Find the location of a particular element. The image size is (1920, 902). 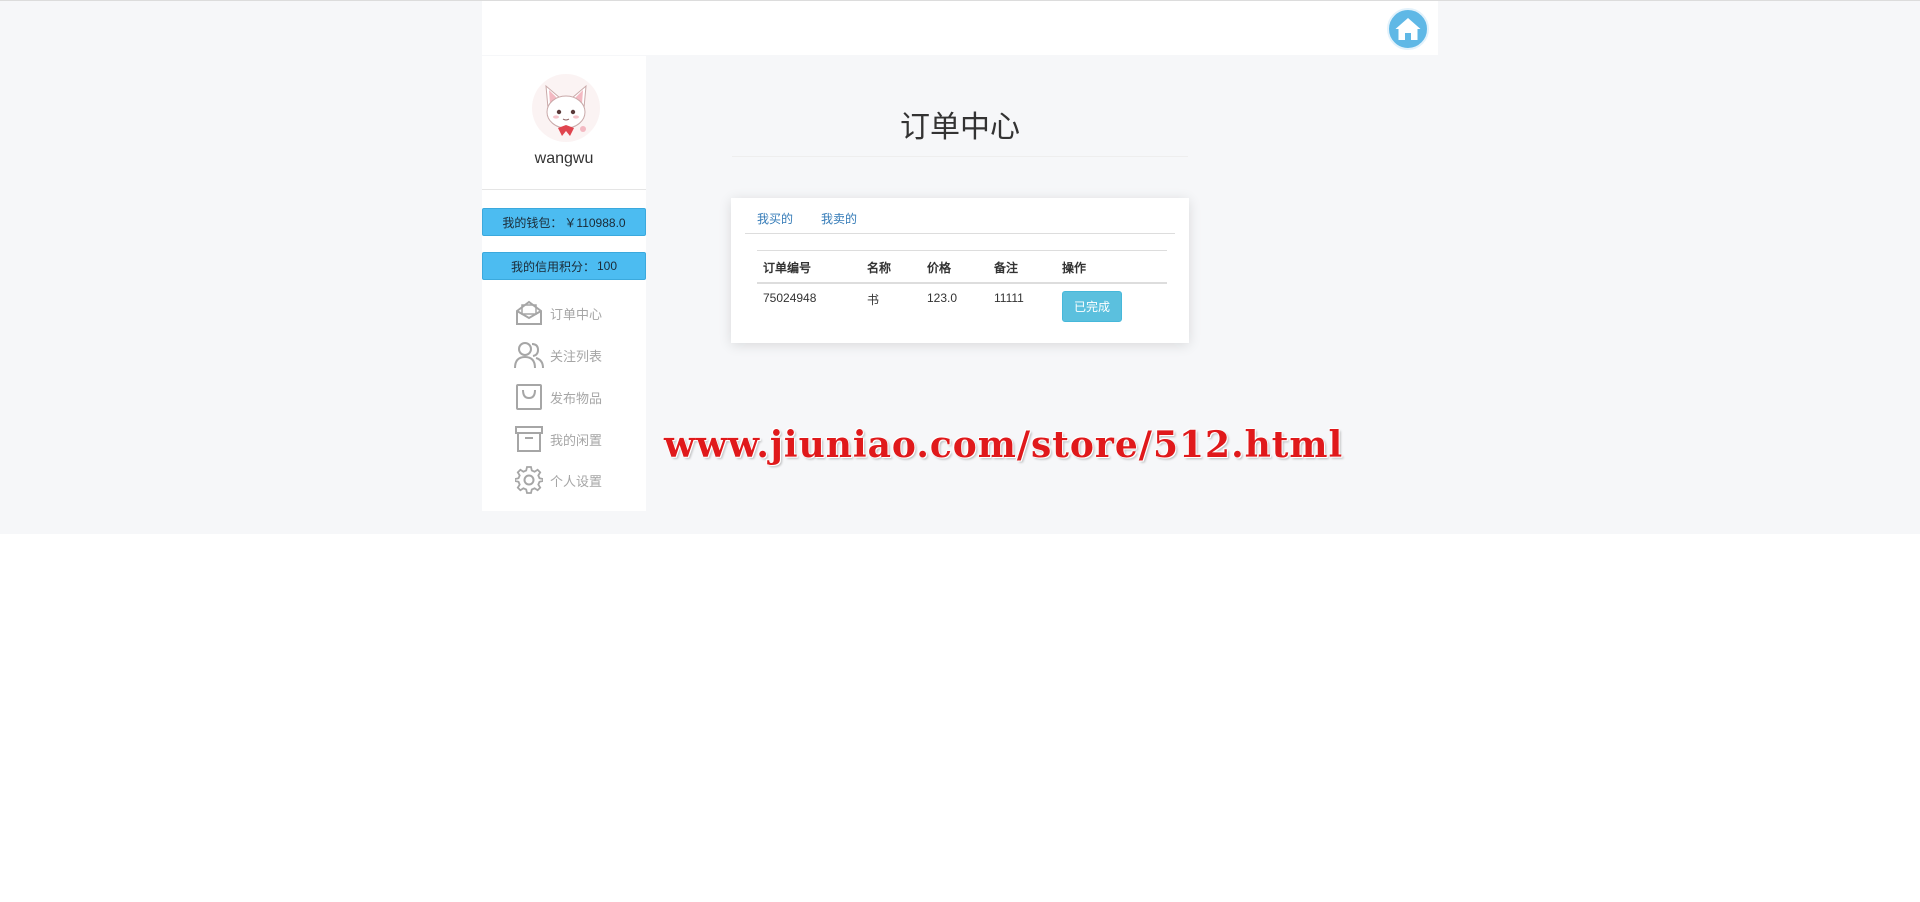

shopping-bag-icon is located at coordinates (529, 397).